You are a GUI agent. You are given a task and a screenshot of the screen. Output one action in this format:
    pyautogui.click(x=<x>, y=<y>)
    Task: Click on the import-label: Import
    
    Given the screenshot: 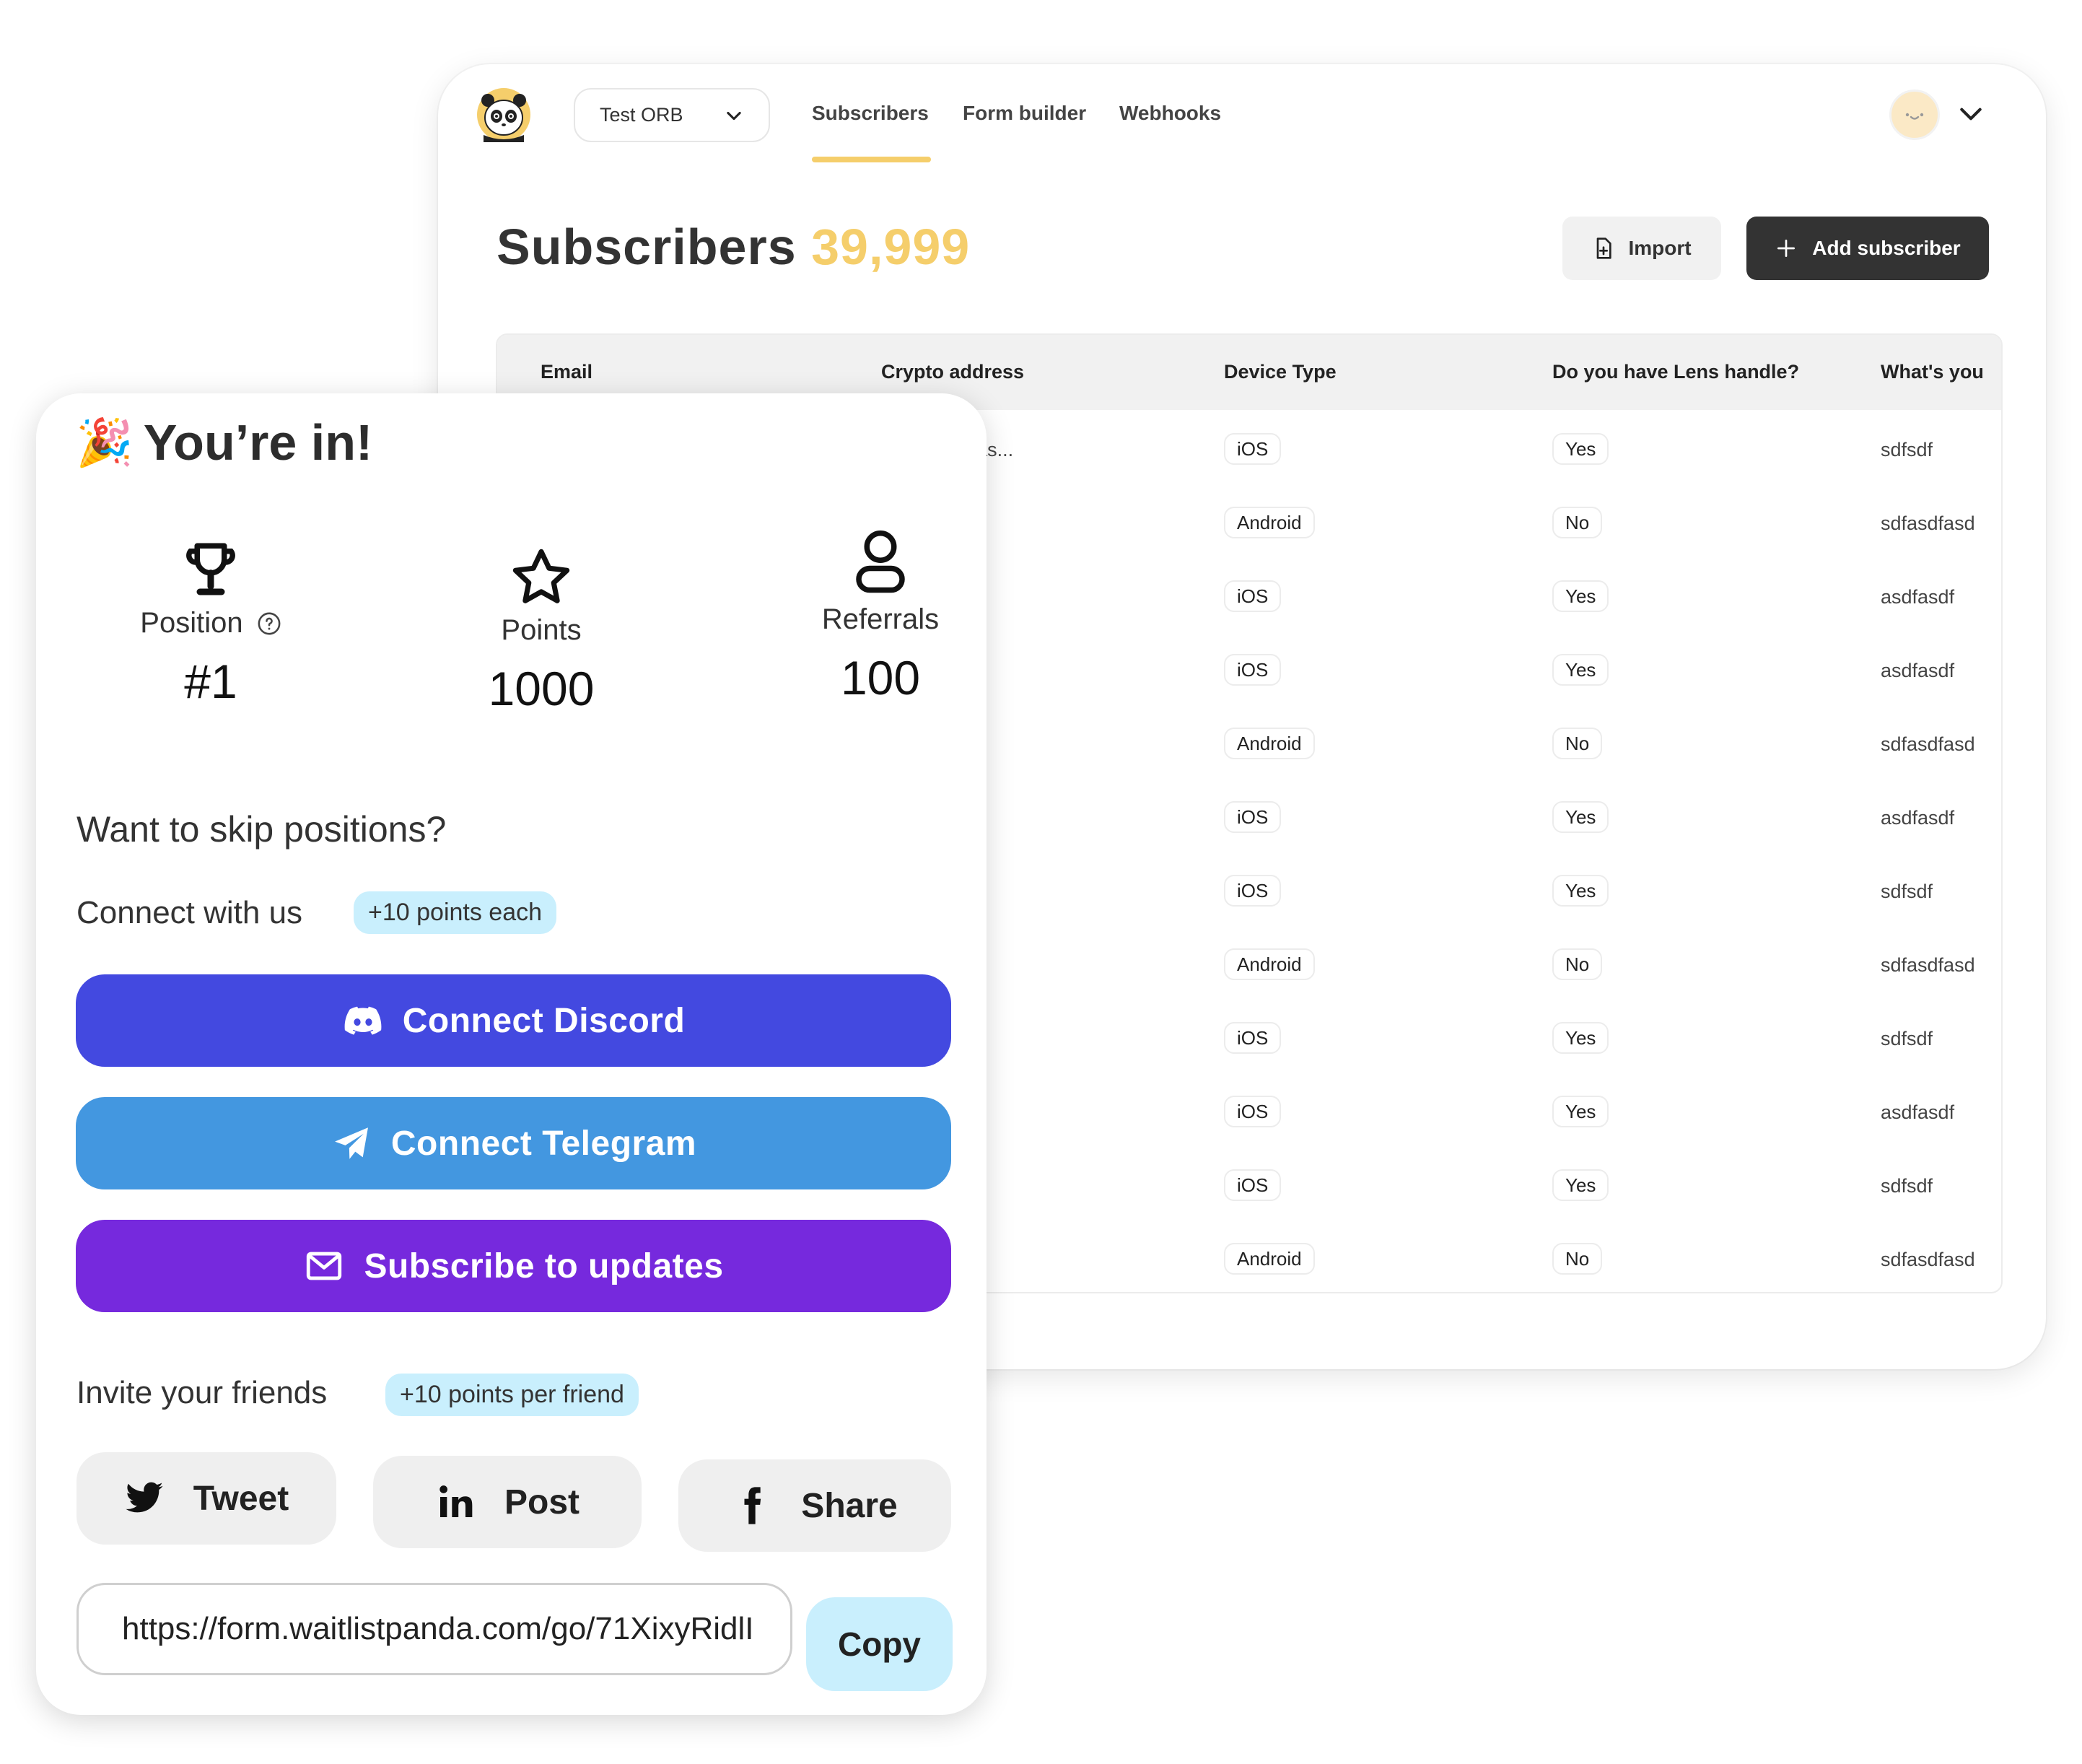 What is the action you would take?
    pyautogui.click(x=1660, y=248)
    